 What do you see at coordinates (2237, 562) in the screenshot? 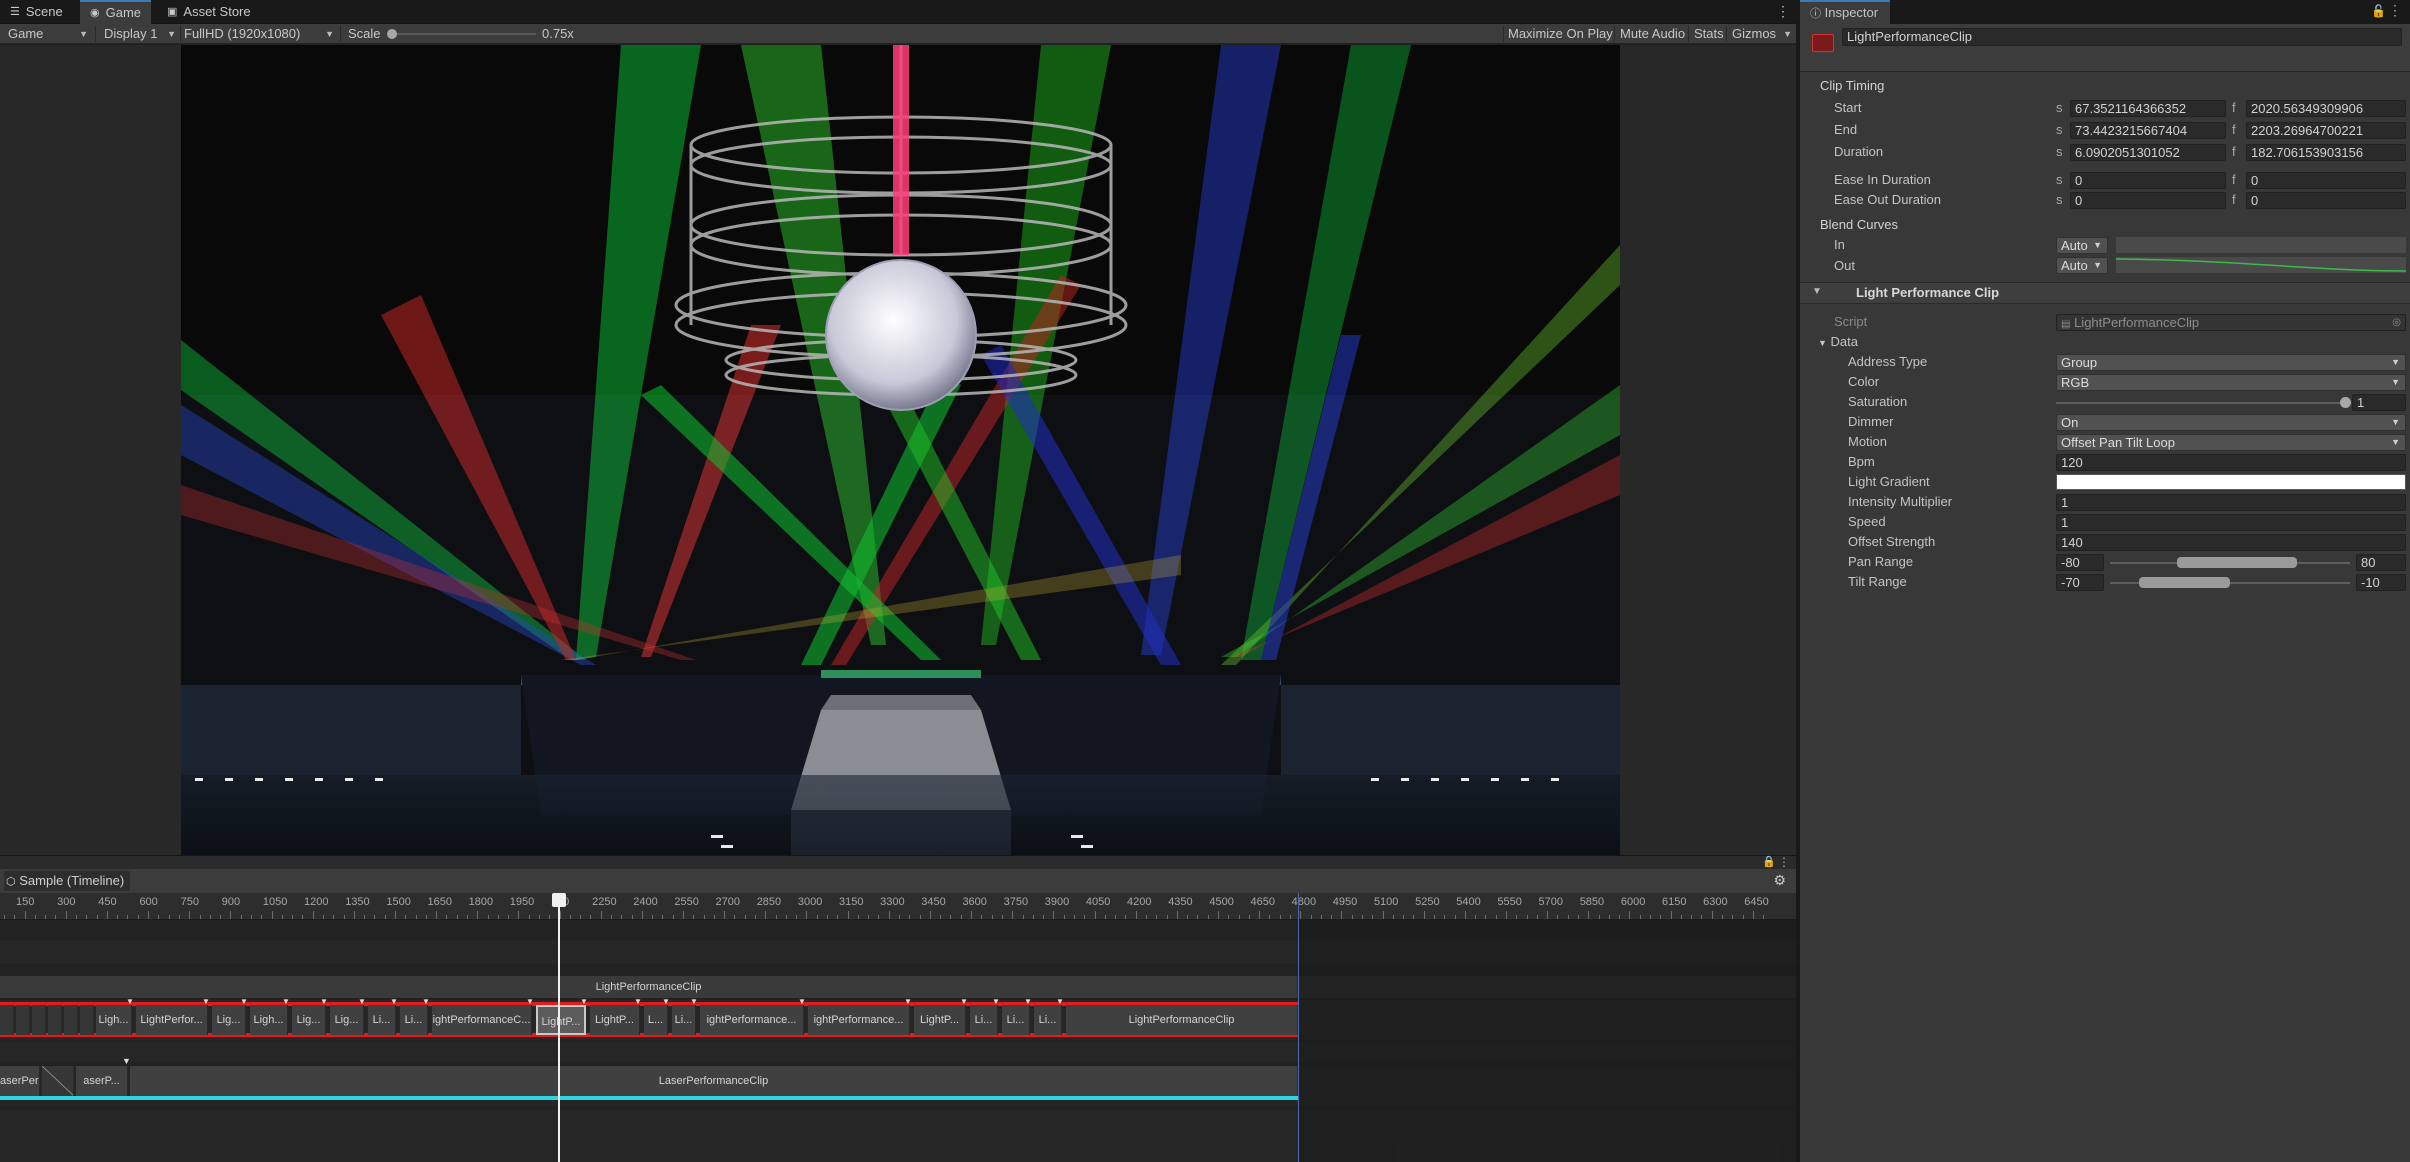
I see `pan-range-handle` at bounding box center [2237, 562].